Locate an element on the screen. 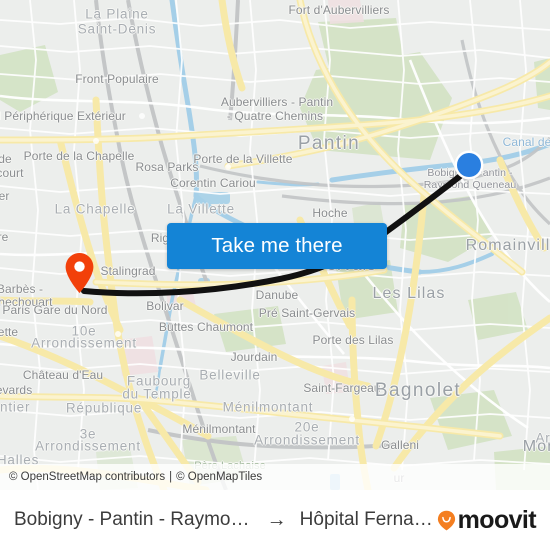  attribution-osm: © OpenStreetMap contributors is located at coordinates (87, 477).